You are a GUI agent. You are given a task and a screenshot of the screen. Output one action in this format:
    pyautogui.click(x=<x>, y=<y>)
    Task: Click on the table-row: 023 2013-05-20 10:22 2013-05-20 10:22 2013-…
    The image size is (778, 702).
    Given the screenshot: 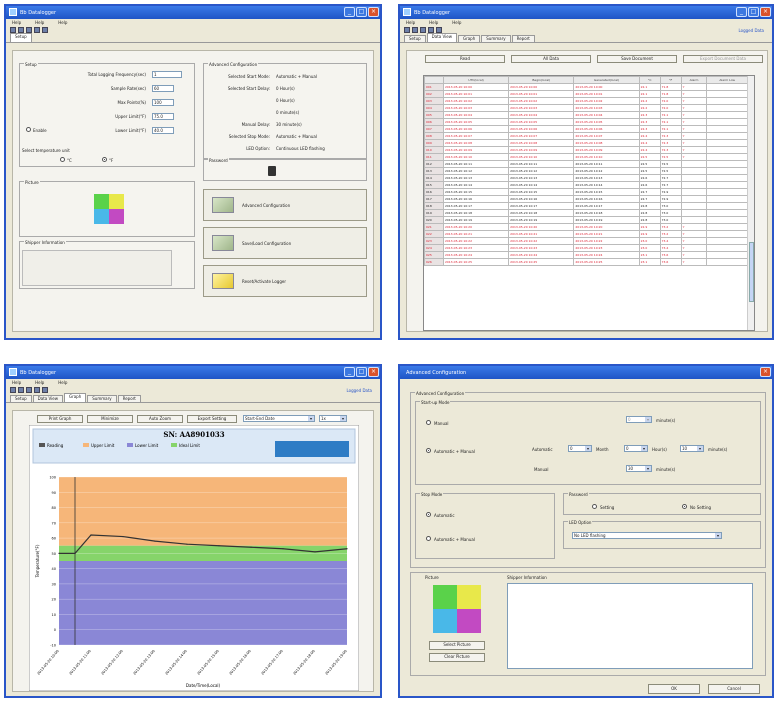 What is the action you would take?
    pyautogui.click(x=586, y=241)
    